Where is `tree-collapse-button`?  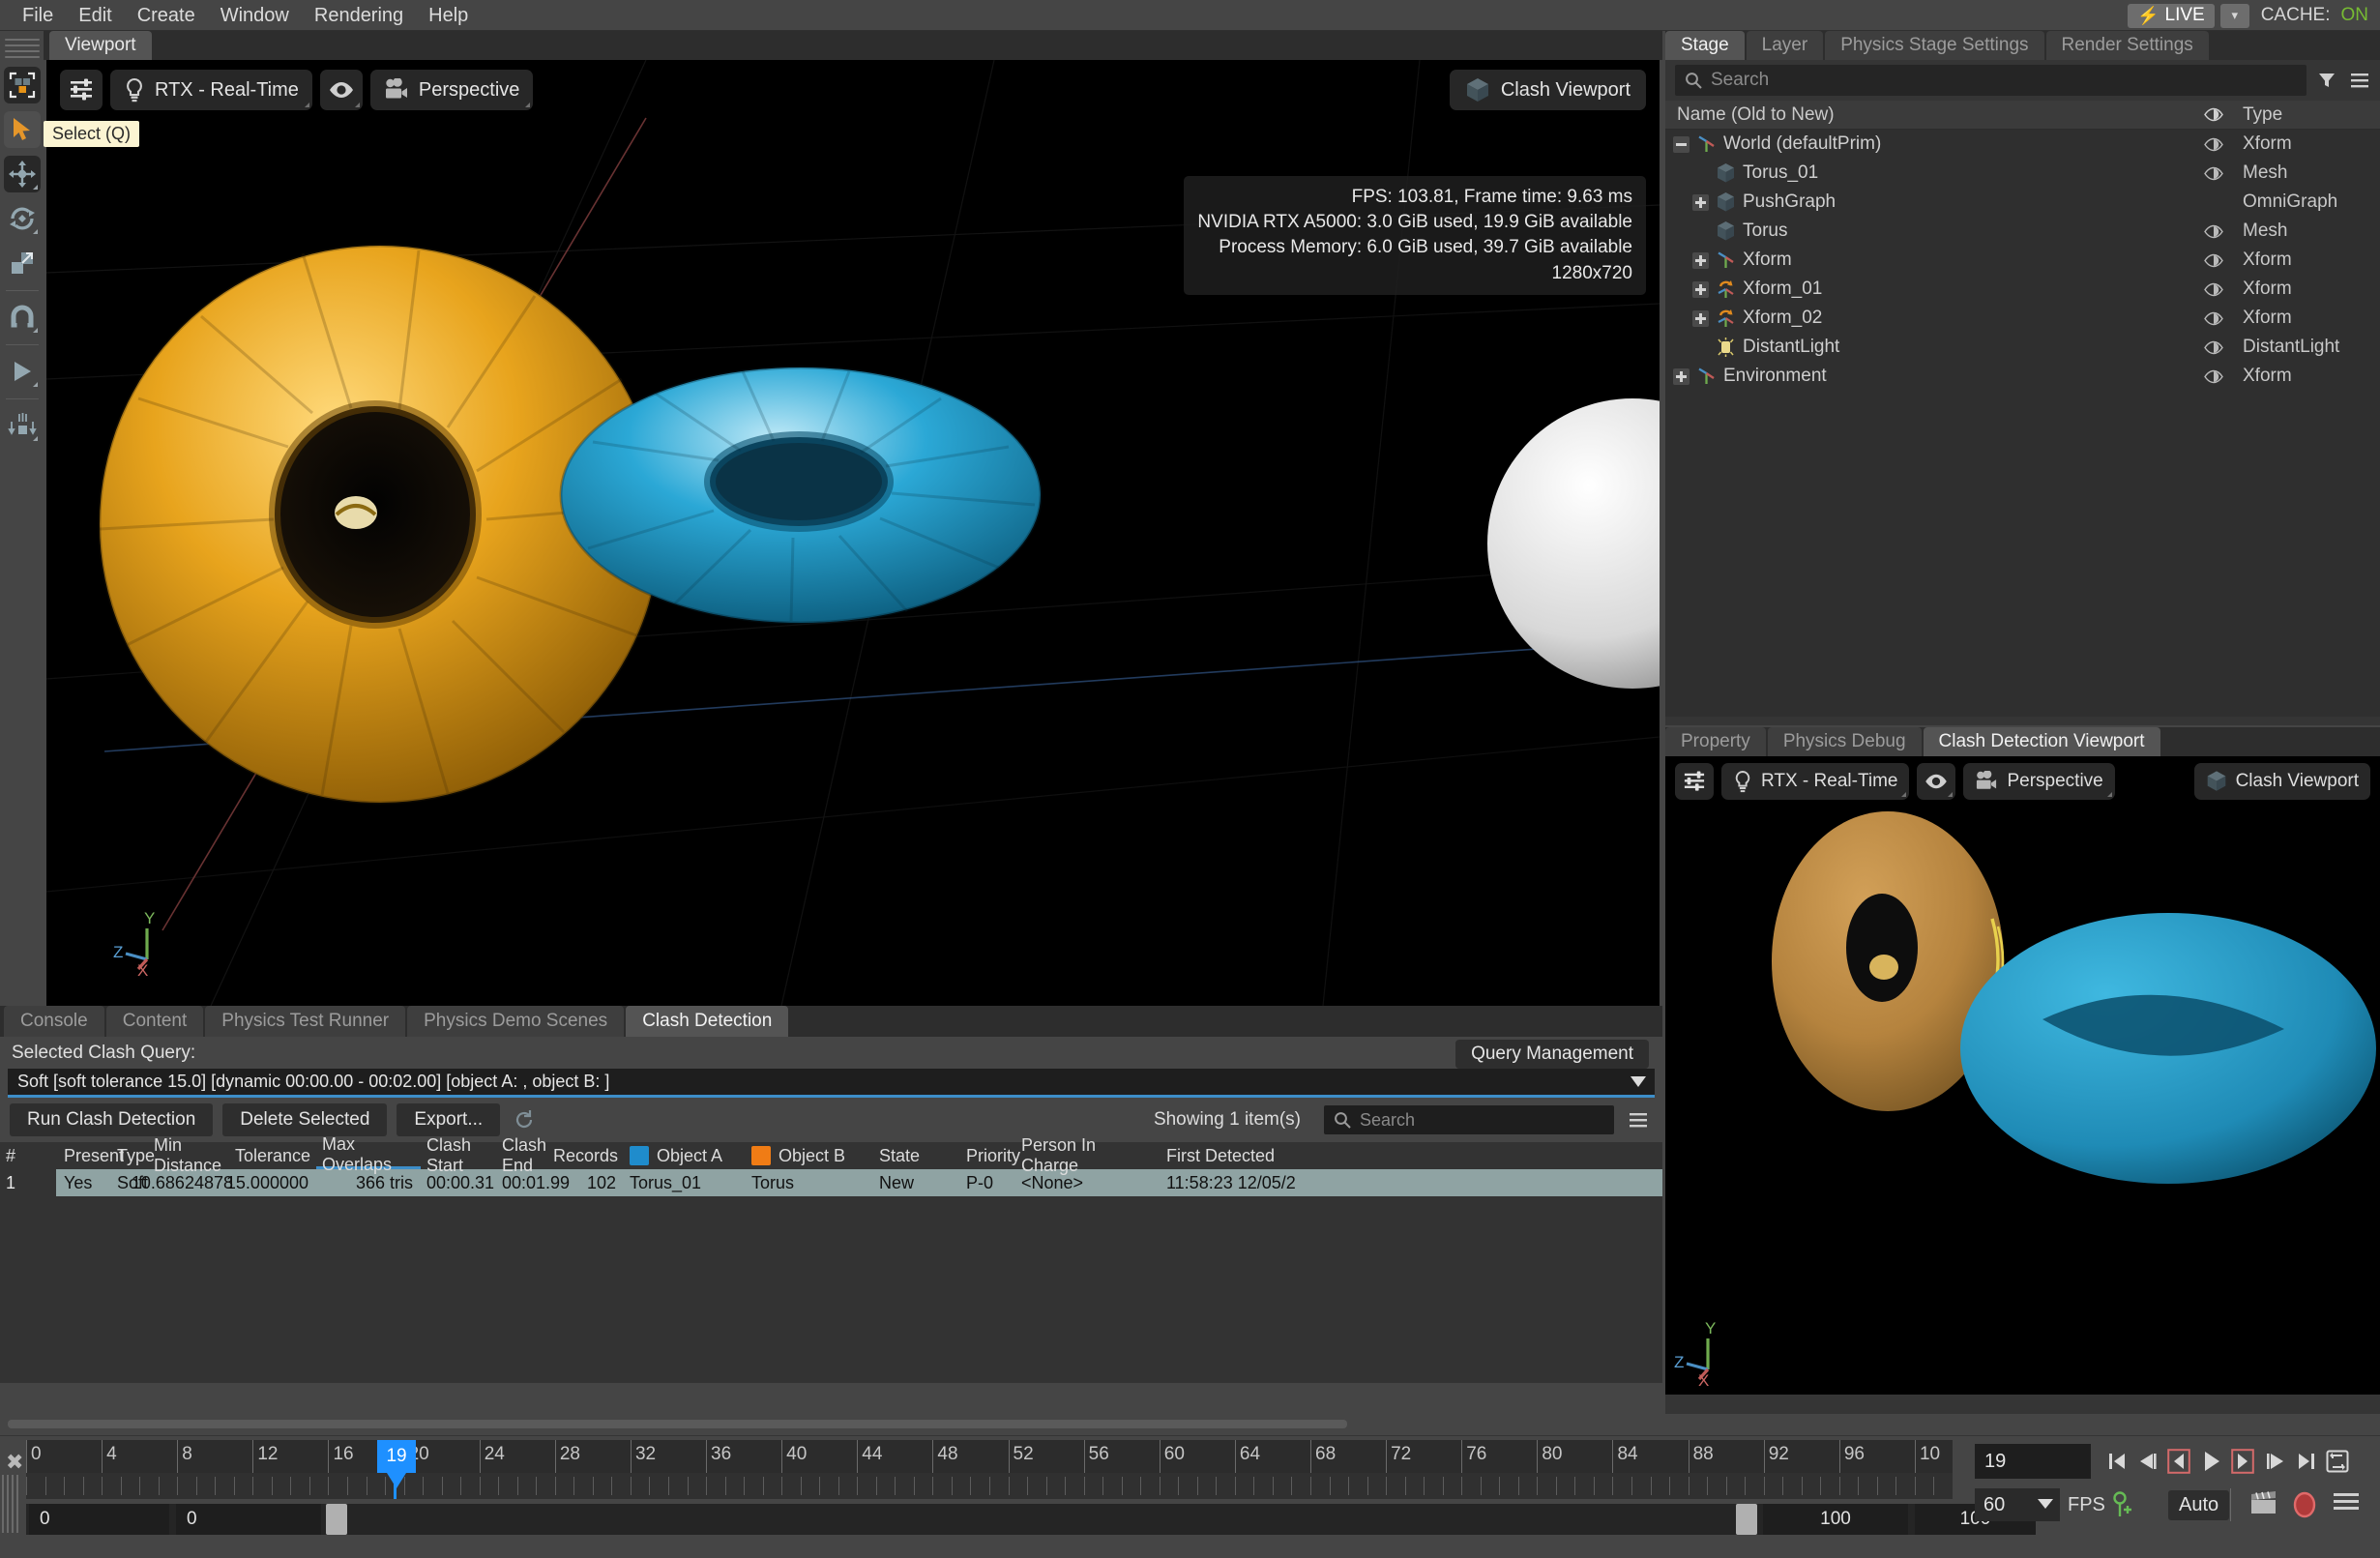
tree-collapse-button is located at coordinates (1682, 144).